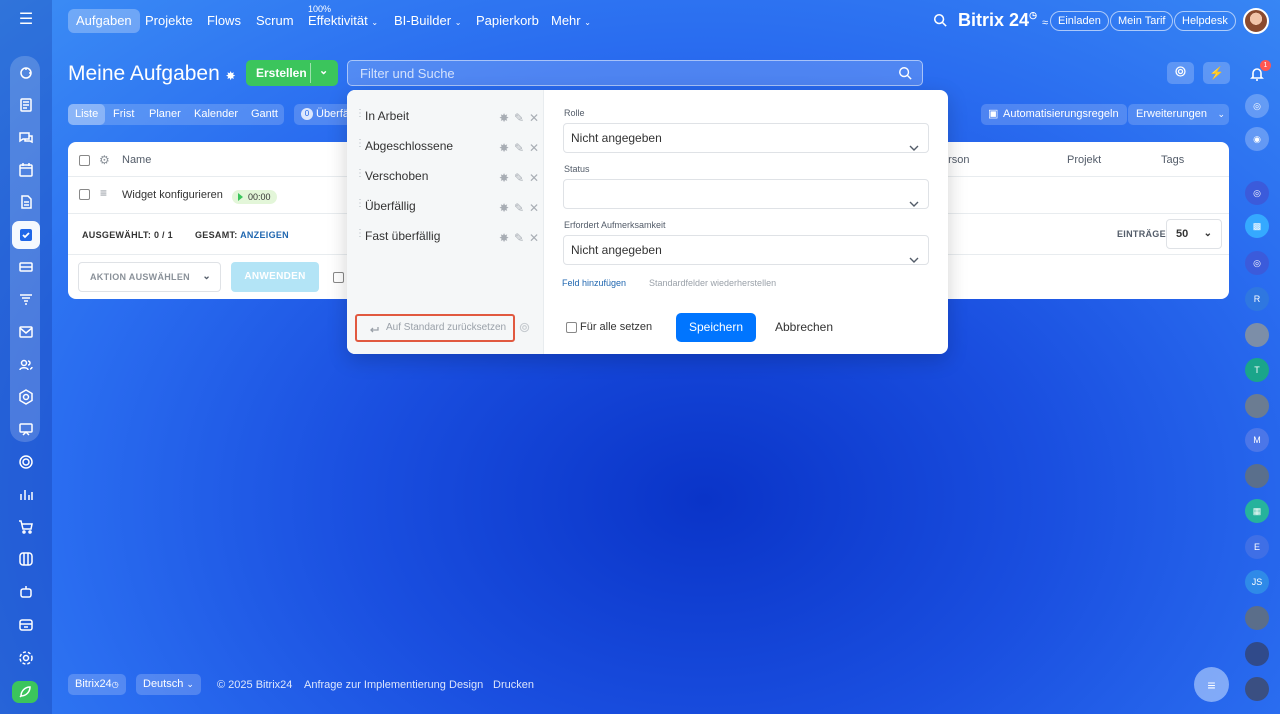 The image size is (1280, 714). What do you see at coordinates (716, 327) in the screenshot?
I see `save-button: Speichern` at bounding box center [716, 327].